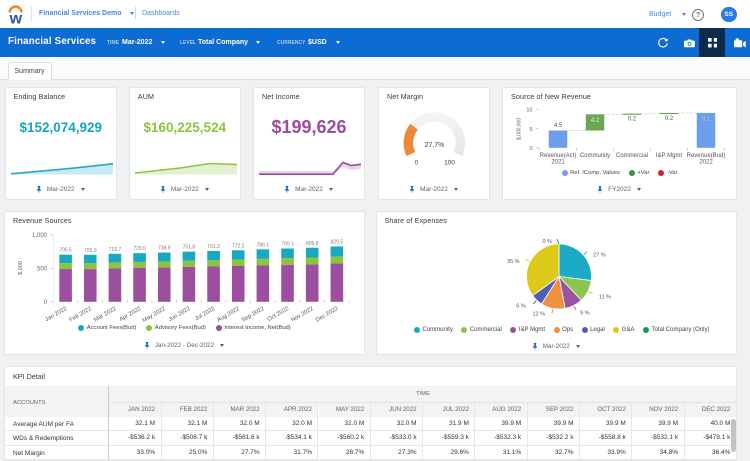 The width and height of the screenshot is (750, 461). Describe the element at coordinates (604, 297) in the screenshot. I see `svg-text: 11 %` at that location.